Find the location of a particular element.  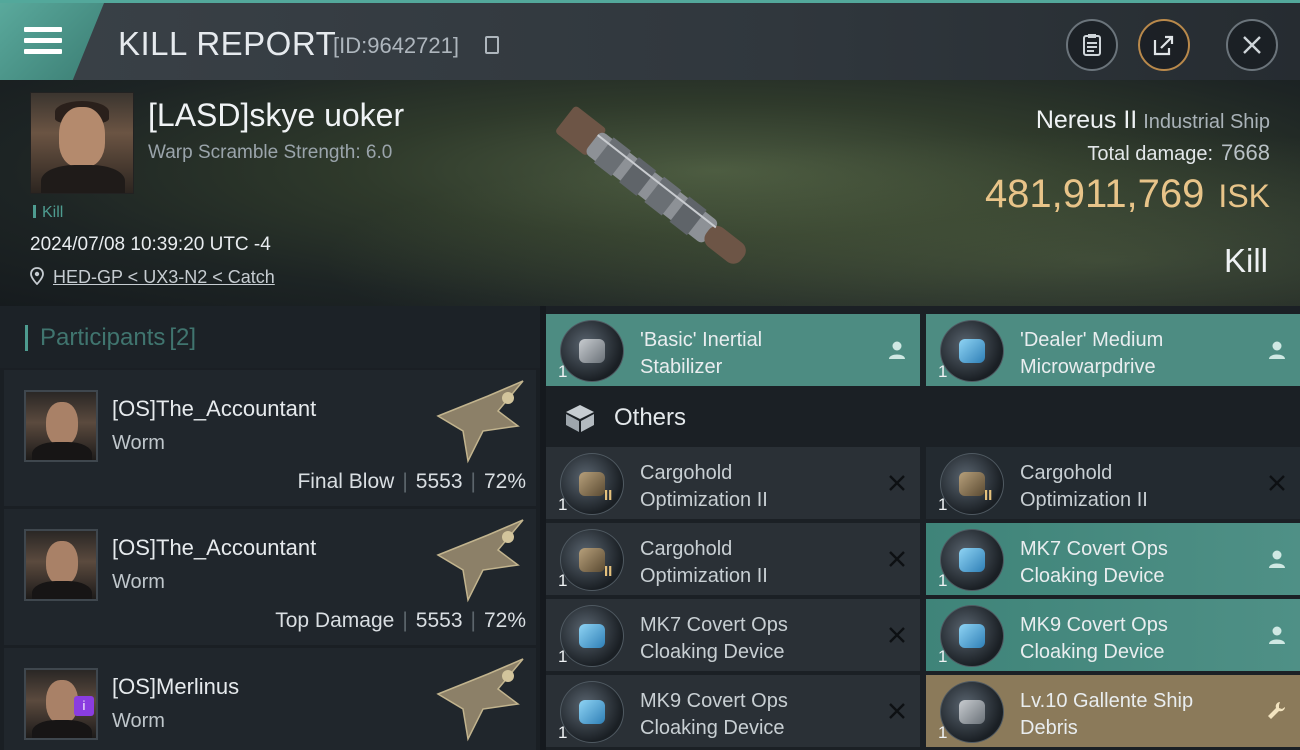

item-card: 1 'Basic' Inertial Stabilizer is located at coordinates (733, 350).